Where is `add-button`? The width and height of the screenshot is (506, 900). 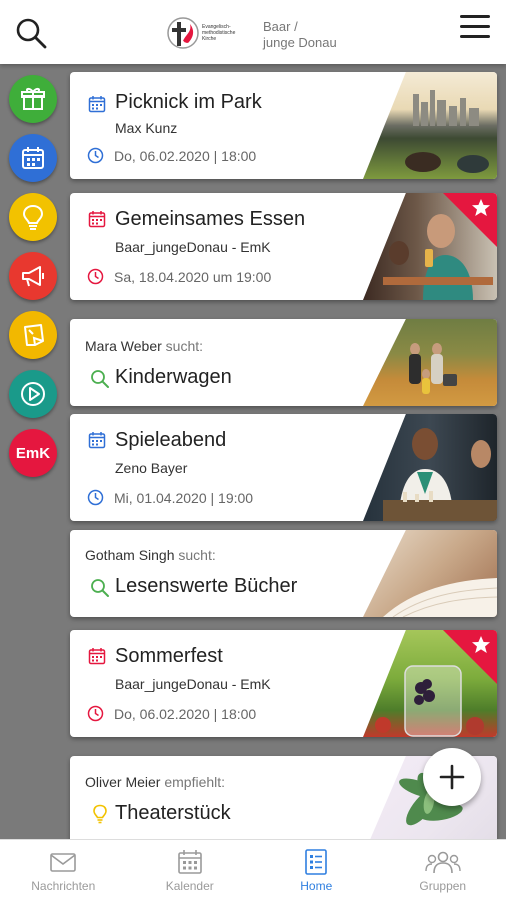 add-button is located at coordinates (452, 777).